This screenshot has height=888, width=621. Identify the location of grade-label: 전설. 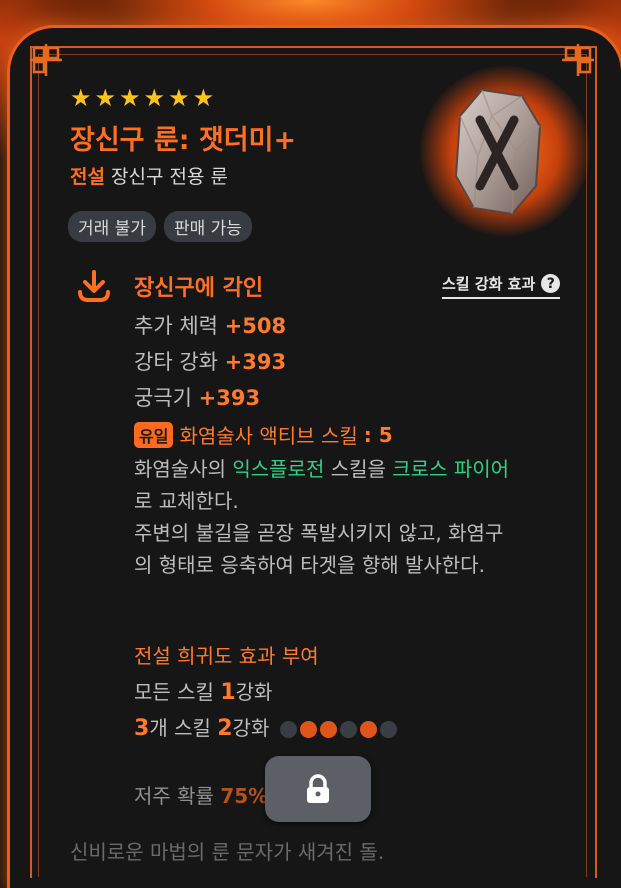
(87, 177).